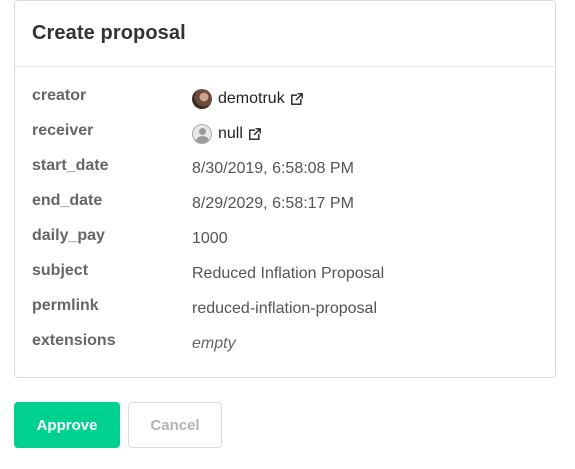  Describe the element at coordinates (175, 425) in the screenshot. I see `cancel-button: Cancel` at that location.